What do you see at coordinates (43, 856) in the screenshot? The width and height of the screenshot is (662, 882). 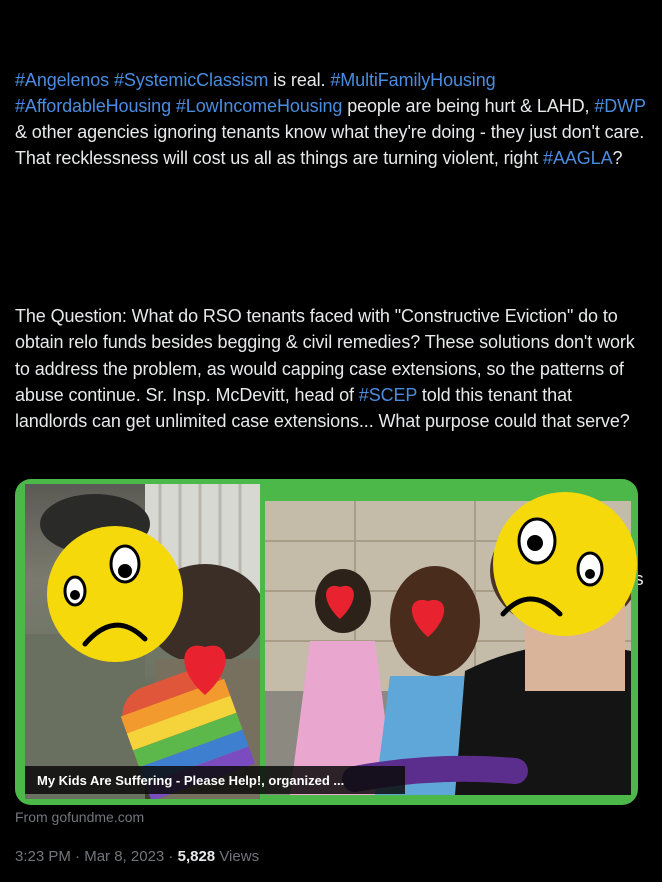 I see `tweet-time: 3:23 PM` at bounding box center [43, 856].